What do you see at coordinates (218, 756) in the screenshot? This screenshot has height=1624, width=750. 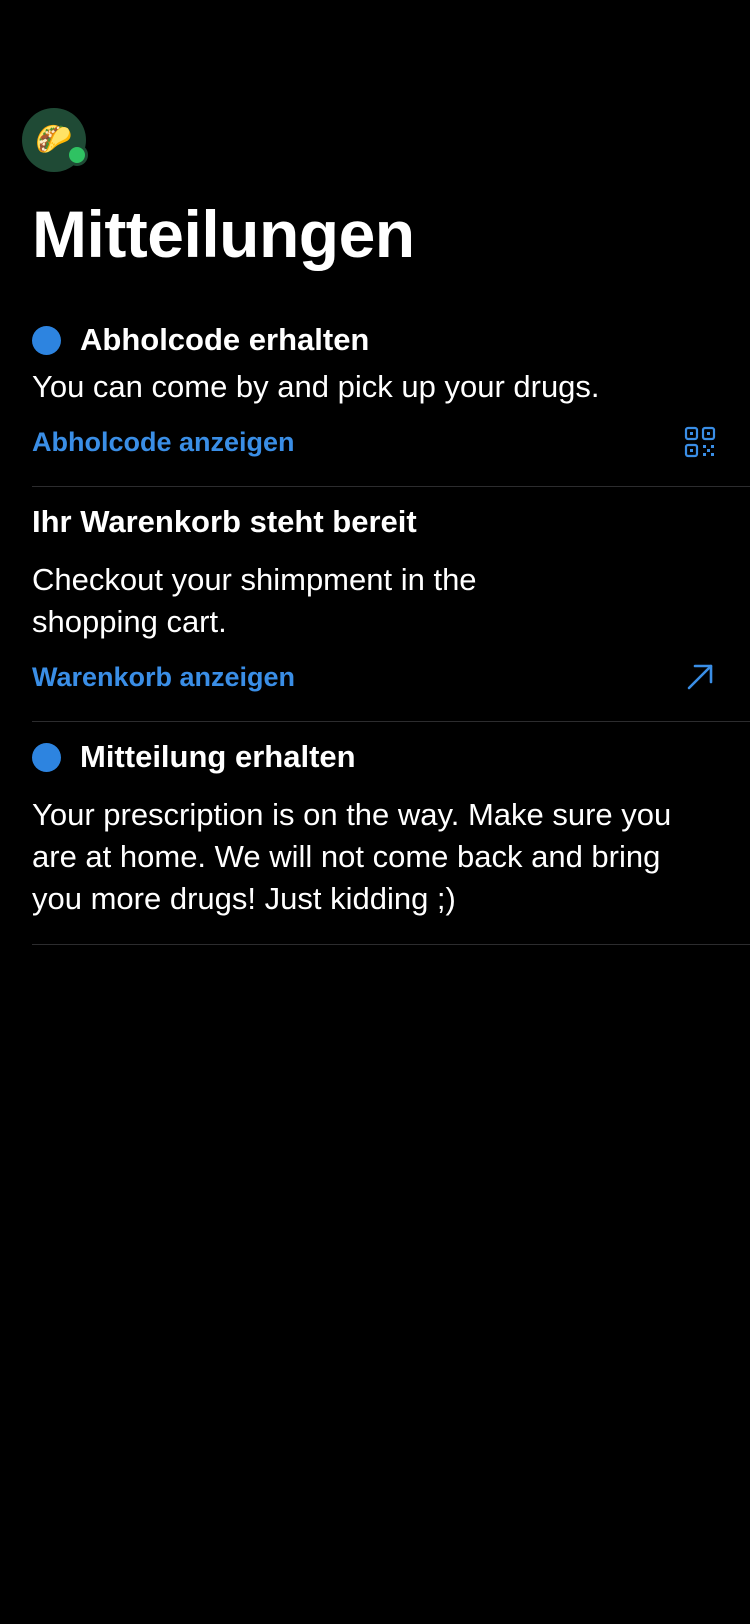 I see `notification-title: Mitteilung erhalten` at bounding box center [218, 756].